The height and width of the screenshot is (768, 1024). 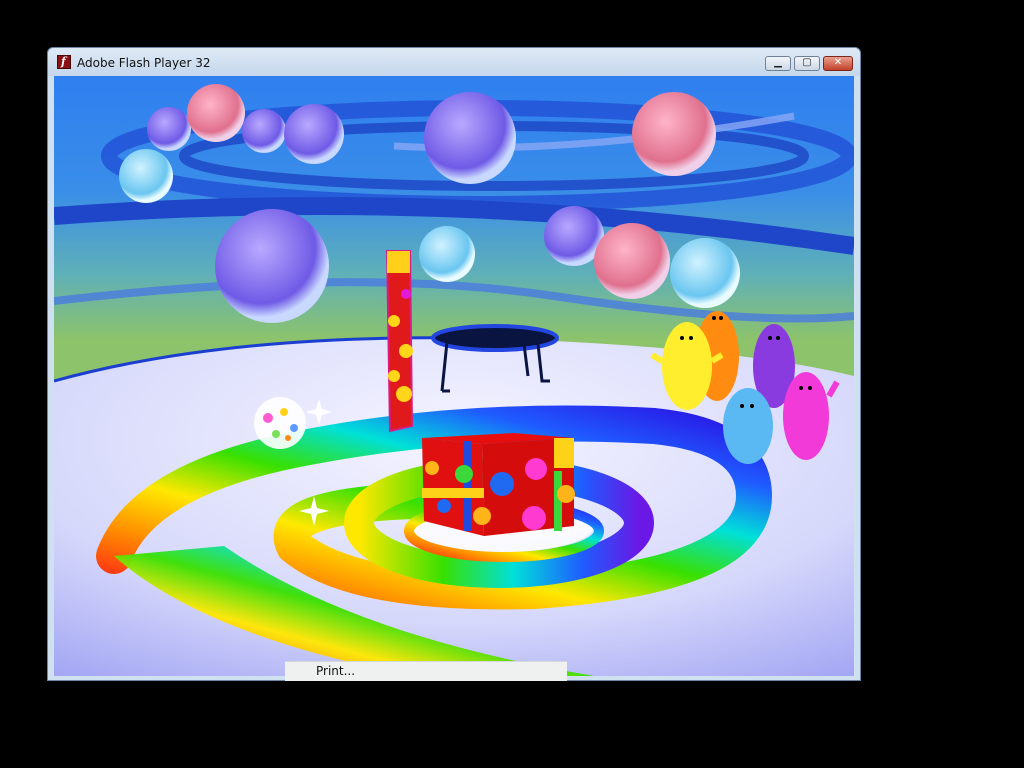 I want to click on bouncy-ball-icon, so click(x=280, y=423).